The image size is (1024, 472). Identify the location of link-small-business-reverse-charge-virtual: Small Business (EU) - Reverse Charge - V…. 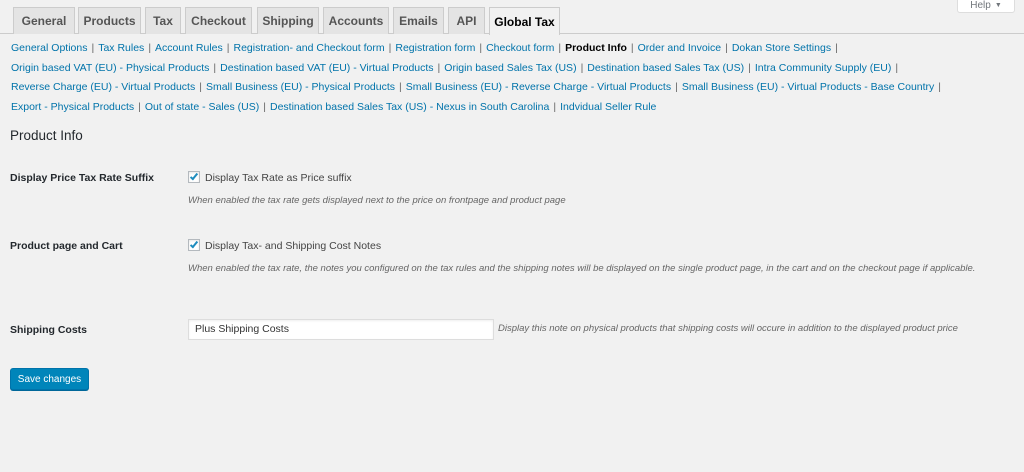
(538, 87).